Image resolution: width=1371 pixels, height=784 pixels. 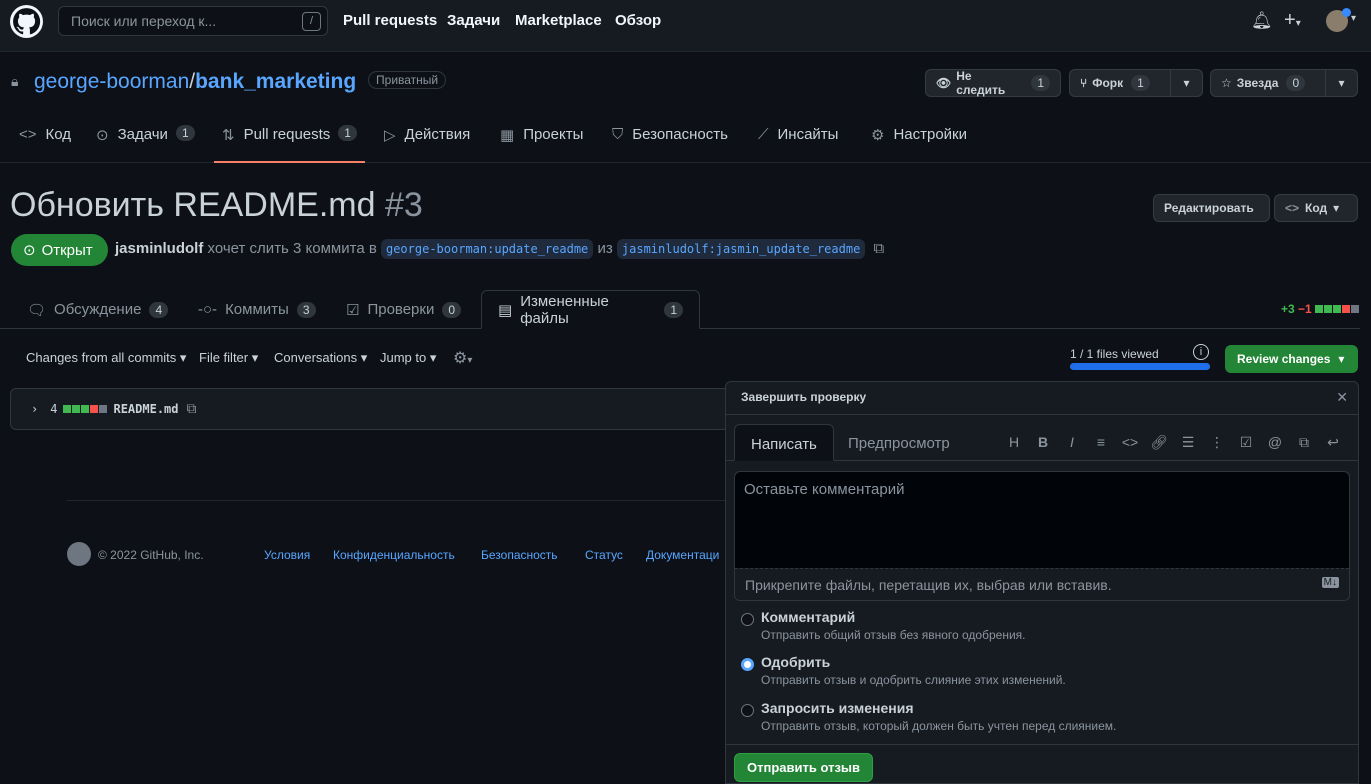 I want to click on github-logo-icon, so click(x=26, y=21).